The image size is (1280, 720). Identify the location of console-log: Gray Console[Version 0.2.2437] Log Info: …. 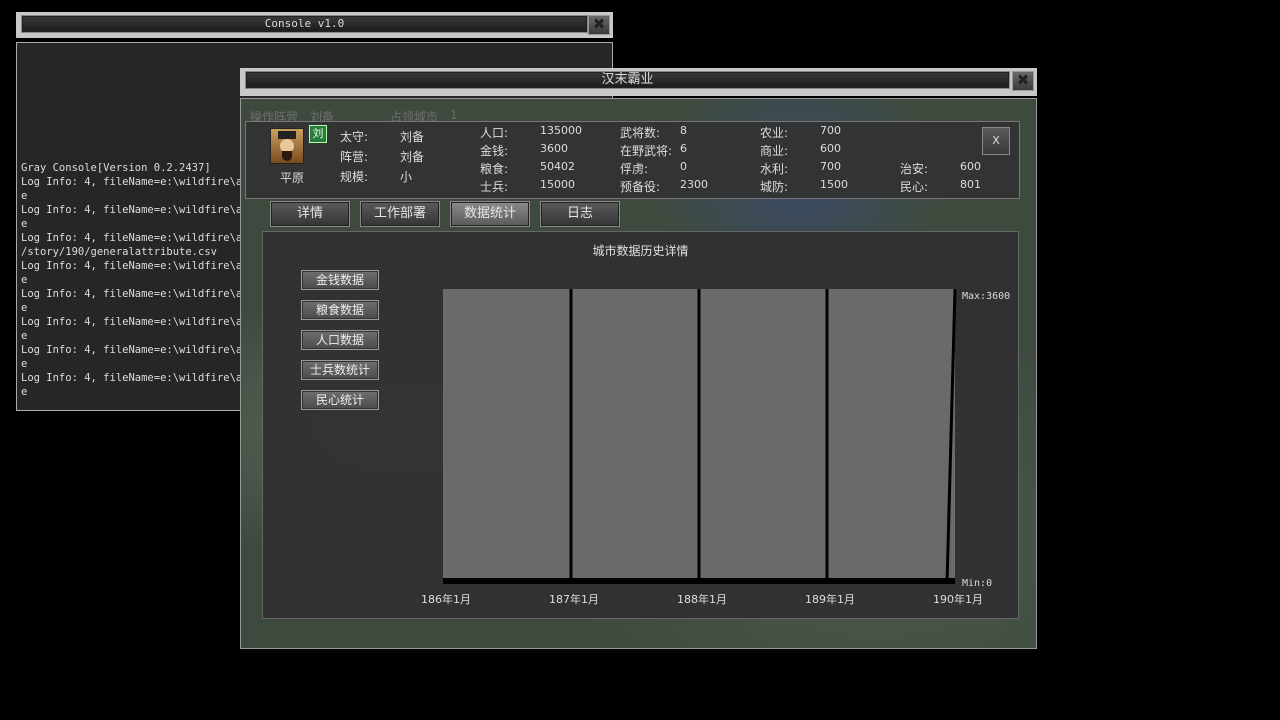
(138, 280).